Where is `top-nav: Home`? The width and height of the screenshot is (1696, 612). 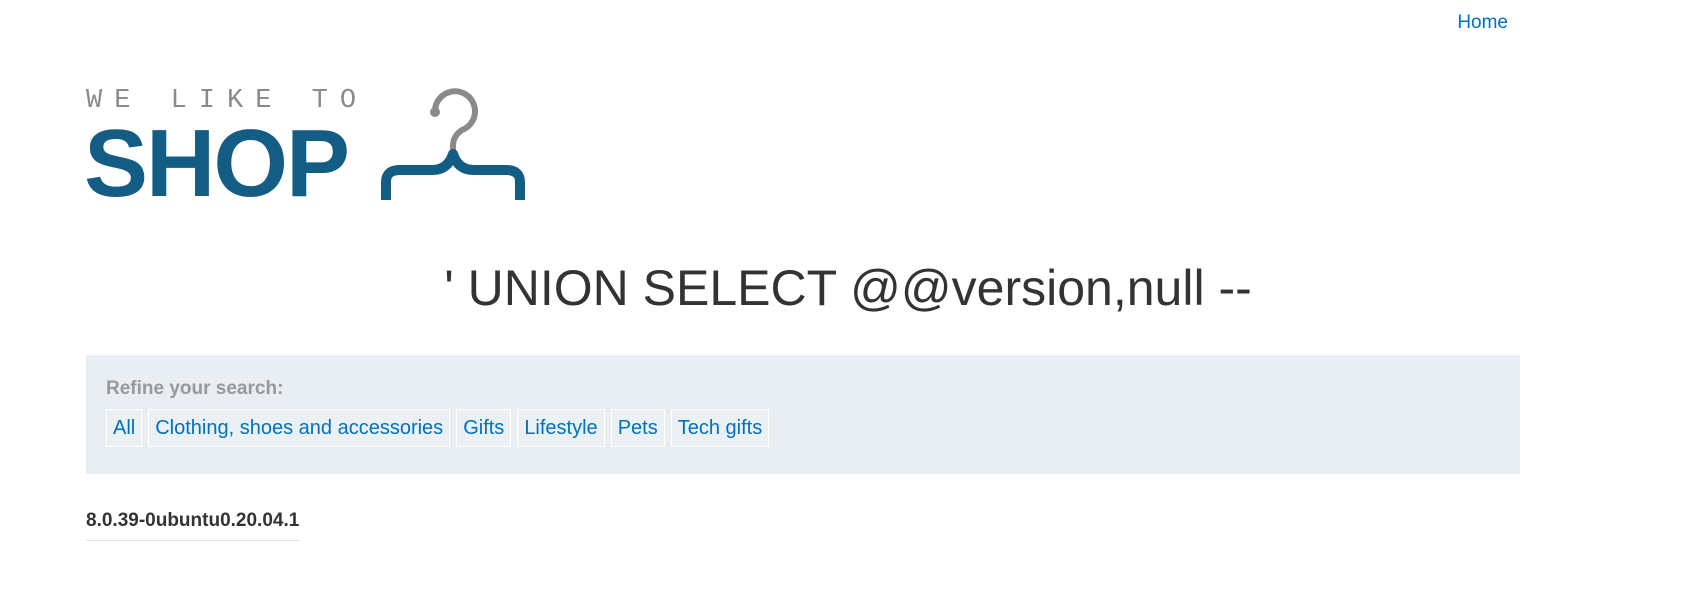
top-nav: Home is located at coordinates (1482, 23).